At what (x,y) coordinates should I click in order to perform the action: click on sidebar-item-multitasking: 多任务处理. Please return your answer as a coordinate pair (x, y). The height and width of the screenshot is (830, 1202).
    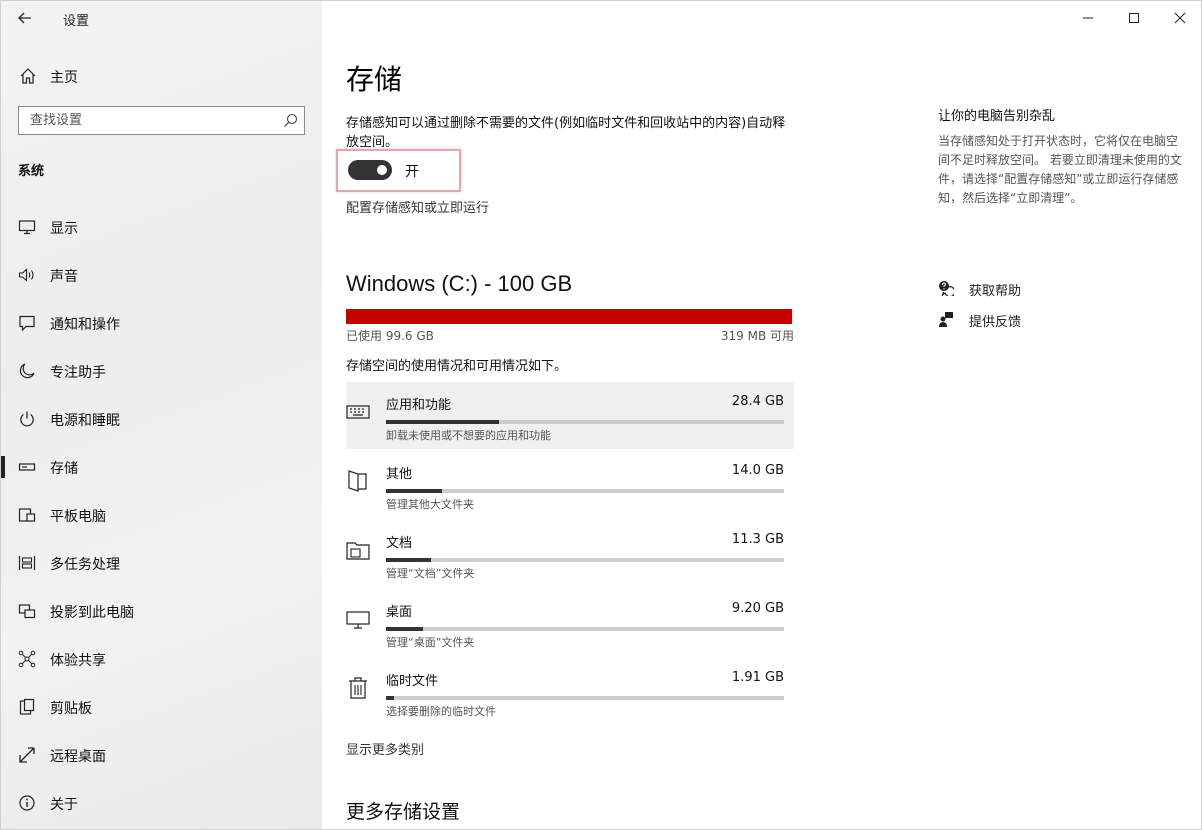
    Looking at the image, I should click on (161, 569).